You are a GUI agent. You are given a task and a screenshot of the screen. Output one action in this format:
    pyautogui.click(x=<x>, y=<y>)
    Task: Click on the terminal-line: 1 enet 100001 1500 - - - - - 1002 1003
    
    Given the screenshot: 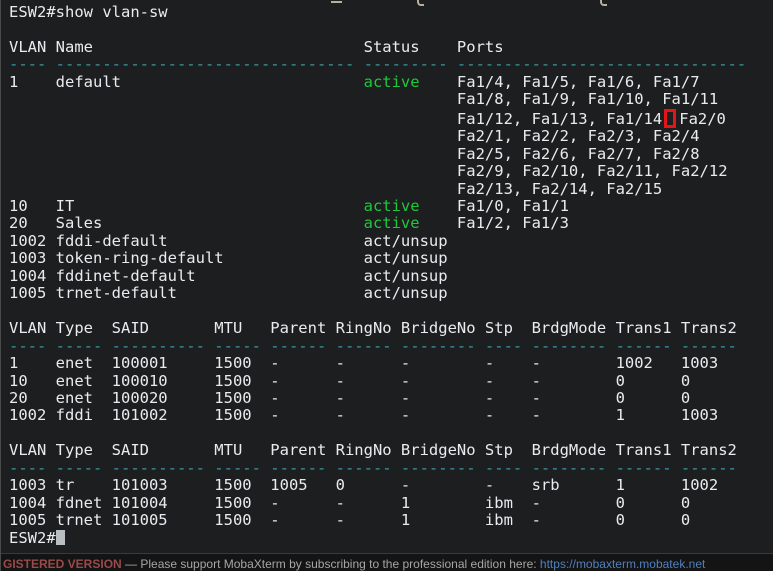 What is the action you would take?
    pyautogui.click(x=391, y=363)
    